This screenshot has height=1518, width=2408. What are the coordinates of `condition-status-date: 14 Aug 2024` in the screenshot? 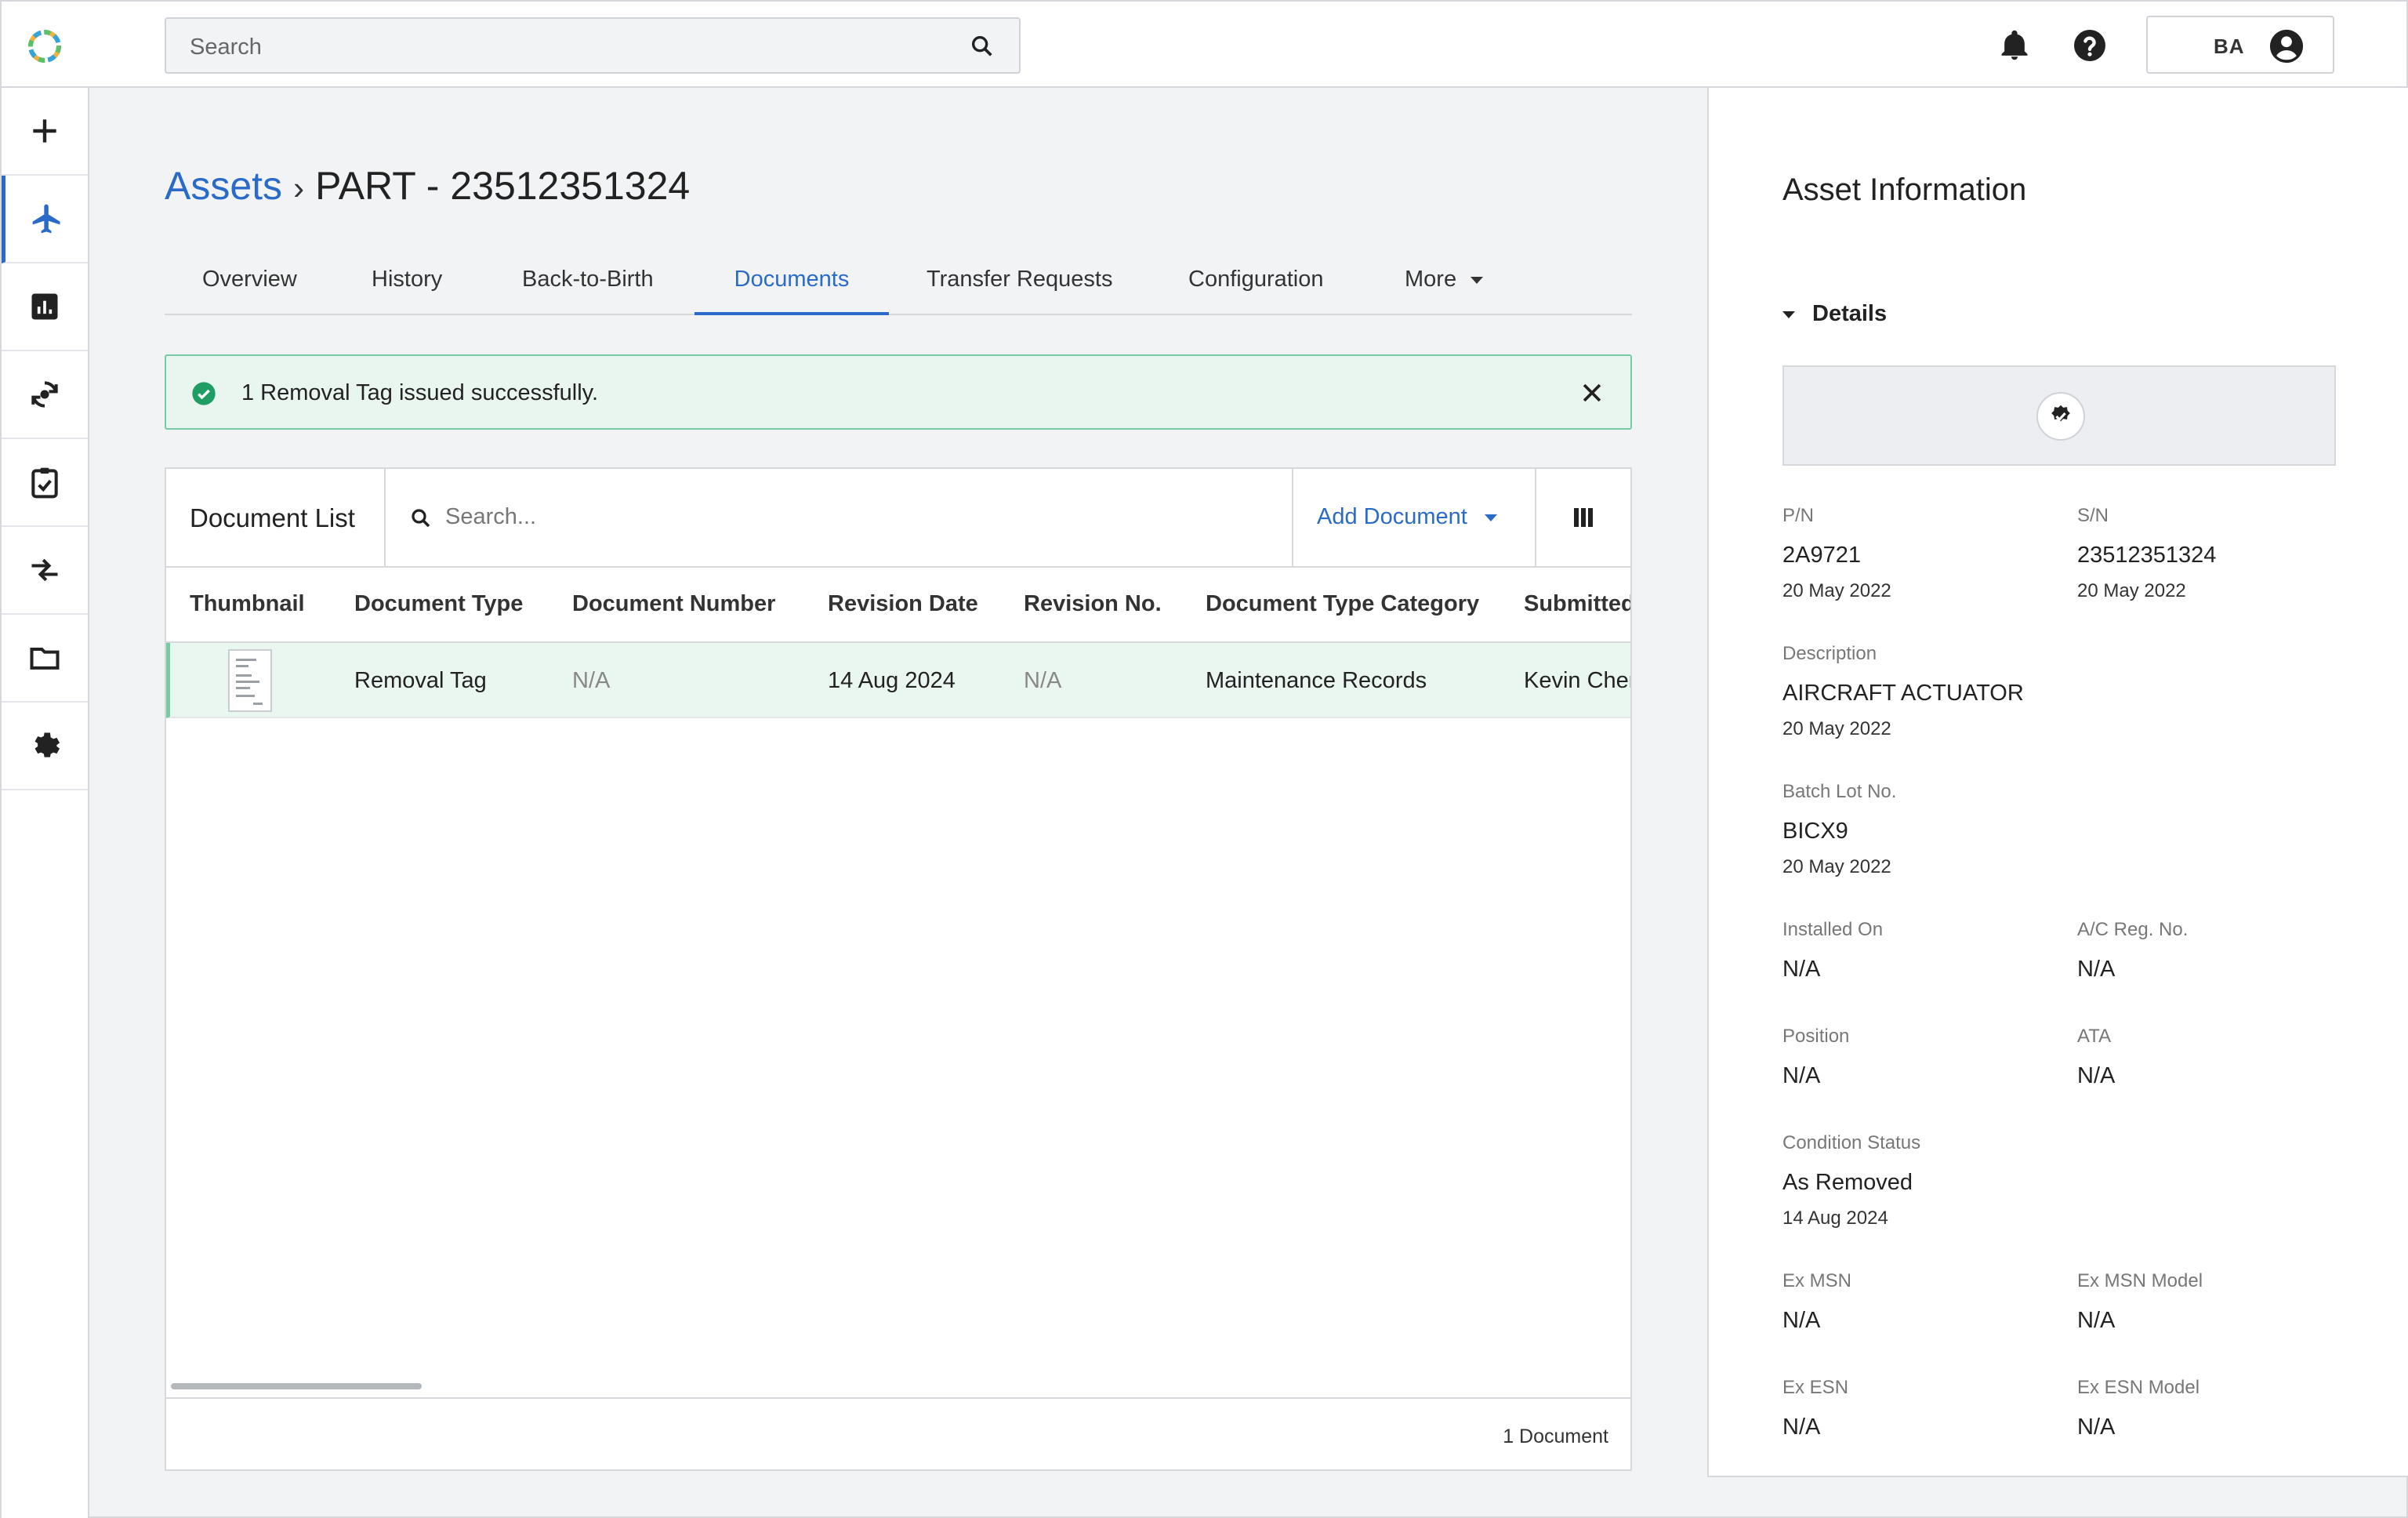 It's located at (1835, 1218).